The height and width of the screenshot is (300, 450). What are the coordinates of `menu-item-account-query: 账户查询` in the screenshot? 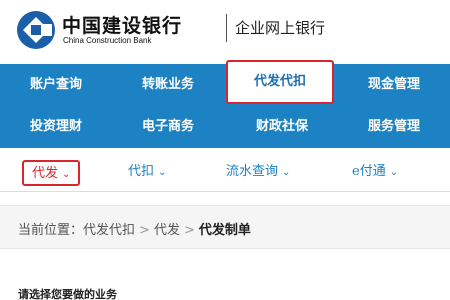 It's located at (56, 85).